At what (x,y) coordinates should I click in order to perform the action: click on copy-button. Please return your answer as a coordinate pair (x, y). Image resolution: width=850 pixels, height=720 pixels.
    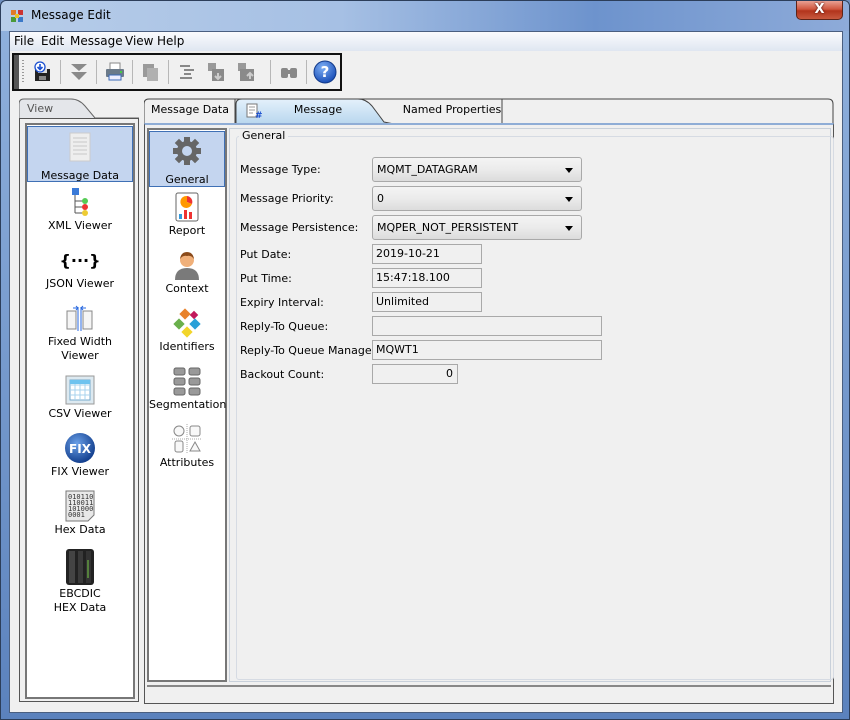
    Looking at the image, I should click on (151, 72).